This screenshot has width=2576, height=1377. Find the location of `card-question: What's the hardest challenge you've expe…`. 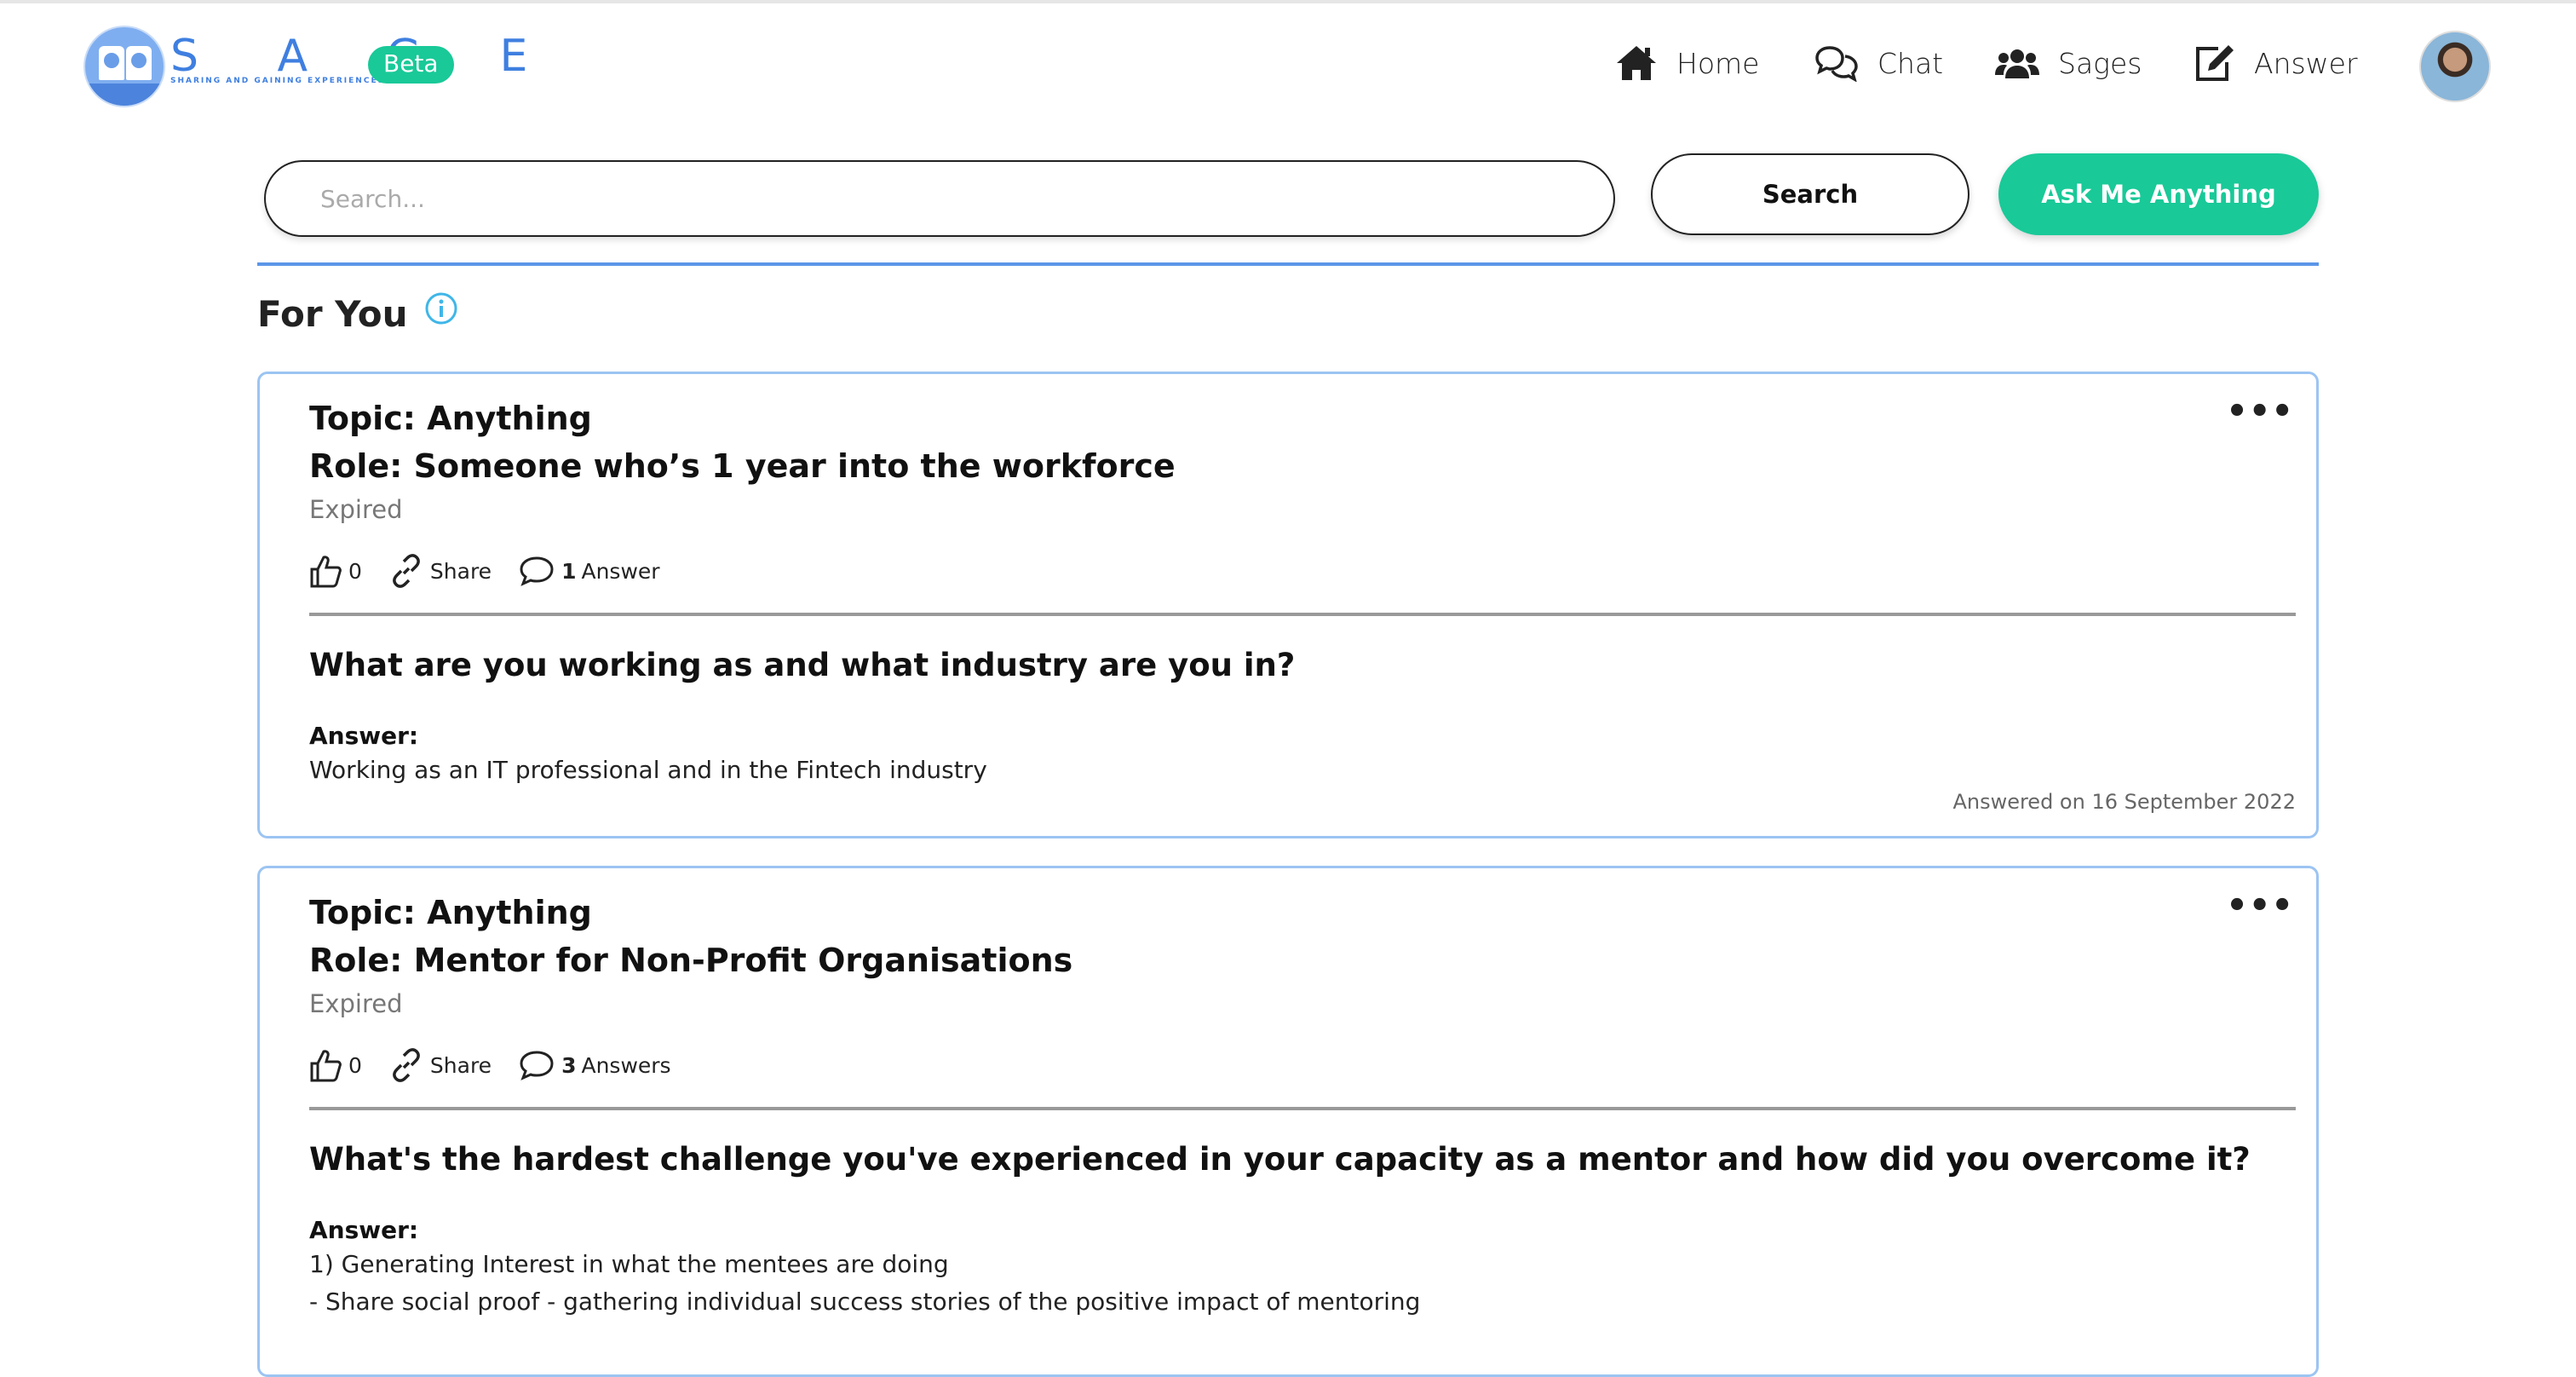

card-question: What's the hardest challenge you've expe… is located at coordinates (1280, 1160).